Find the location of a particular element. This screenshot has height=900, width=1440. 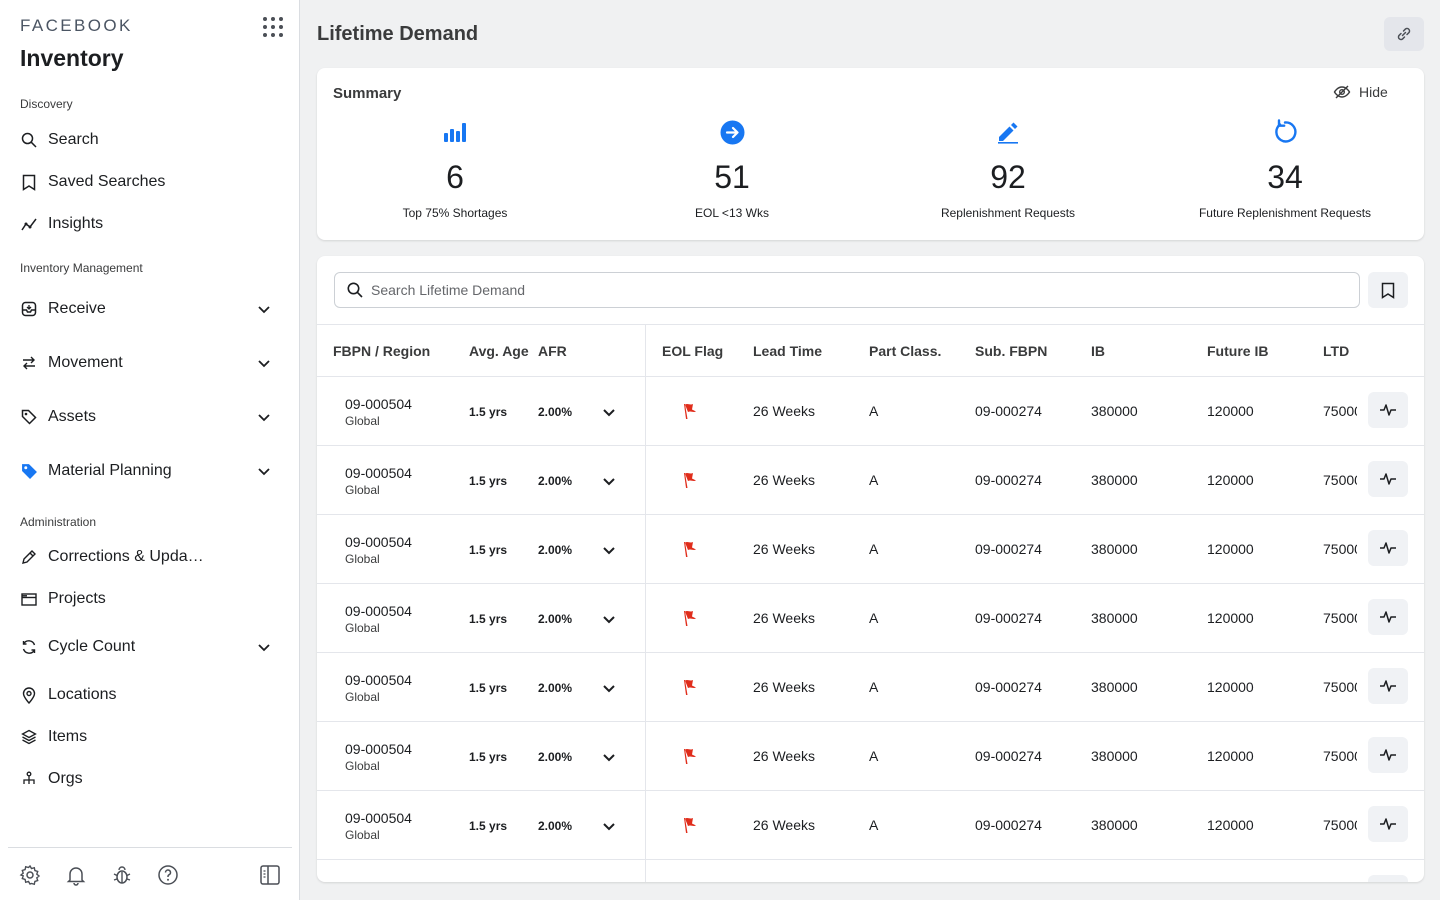

stat-value: 92 is located at coordinates (1008, 177).